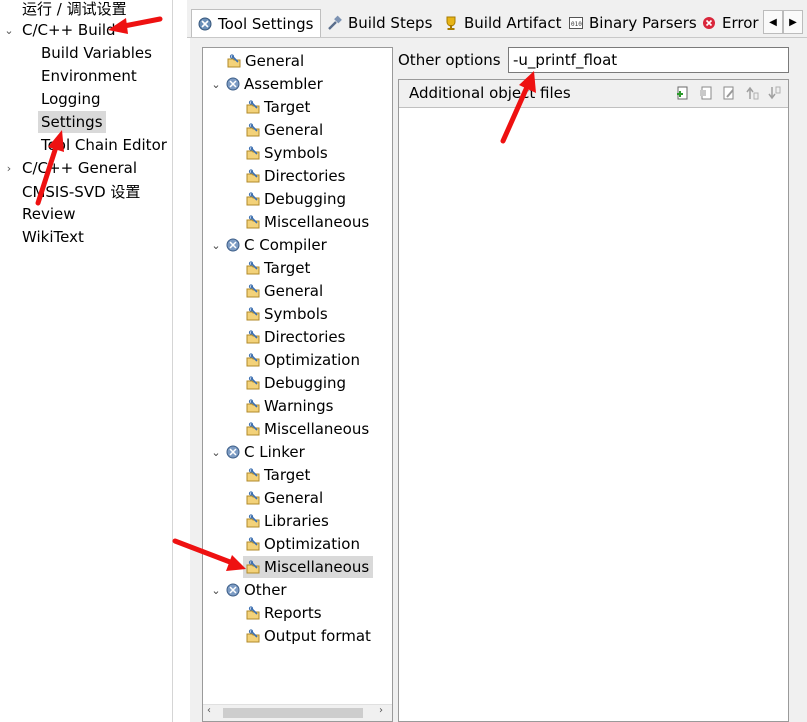 The image size is (807, 722). What do you see at coordinates (256, 23) in the screenshot?
I see `tab-tool-settings: Tool Settings` at bounding box center [256, 23].